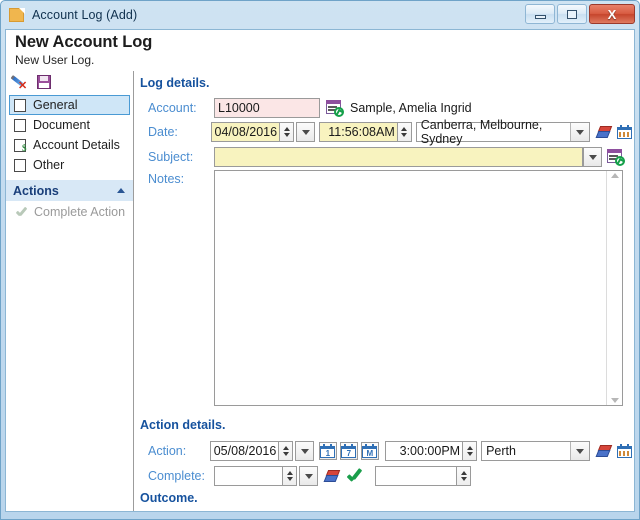 This screenshot has height=520, width=640. Describe the element at coordinates (69, 165) in the screenshot. I see `sidebar-item-other: Other` at that location.